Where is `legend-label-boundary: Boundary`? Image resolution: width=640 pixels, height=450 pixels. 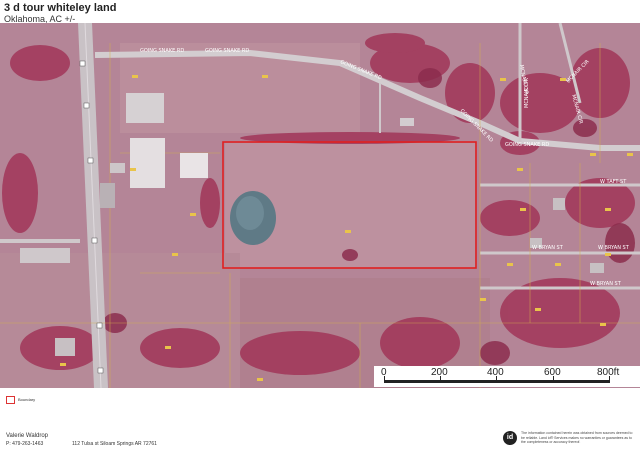 legend-label-boundary: Boundary is located at coordinates (27, 399).